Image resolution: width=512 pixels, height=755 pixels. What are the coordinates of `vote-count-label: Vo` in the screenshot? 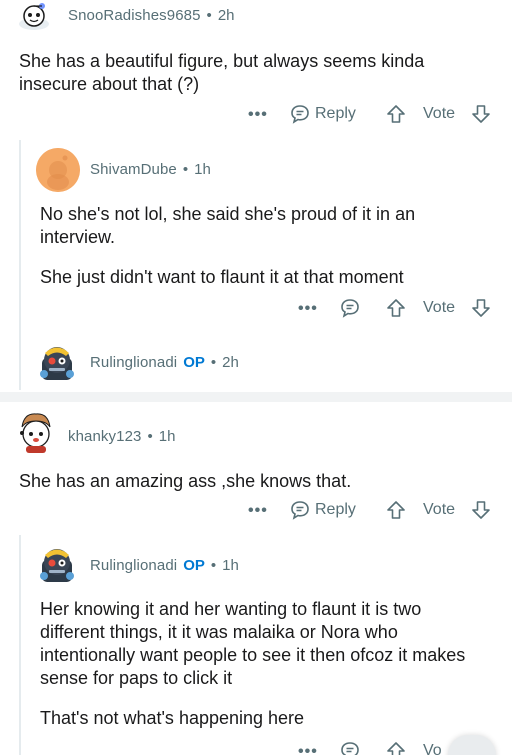 It's located at (432, 748).